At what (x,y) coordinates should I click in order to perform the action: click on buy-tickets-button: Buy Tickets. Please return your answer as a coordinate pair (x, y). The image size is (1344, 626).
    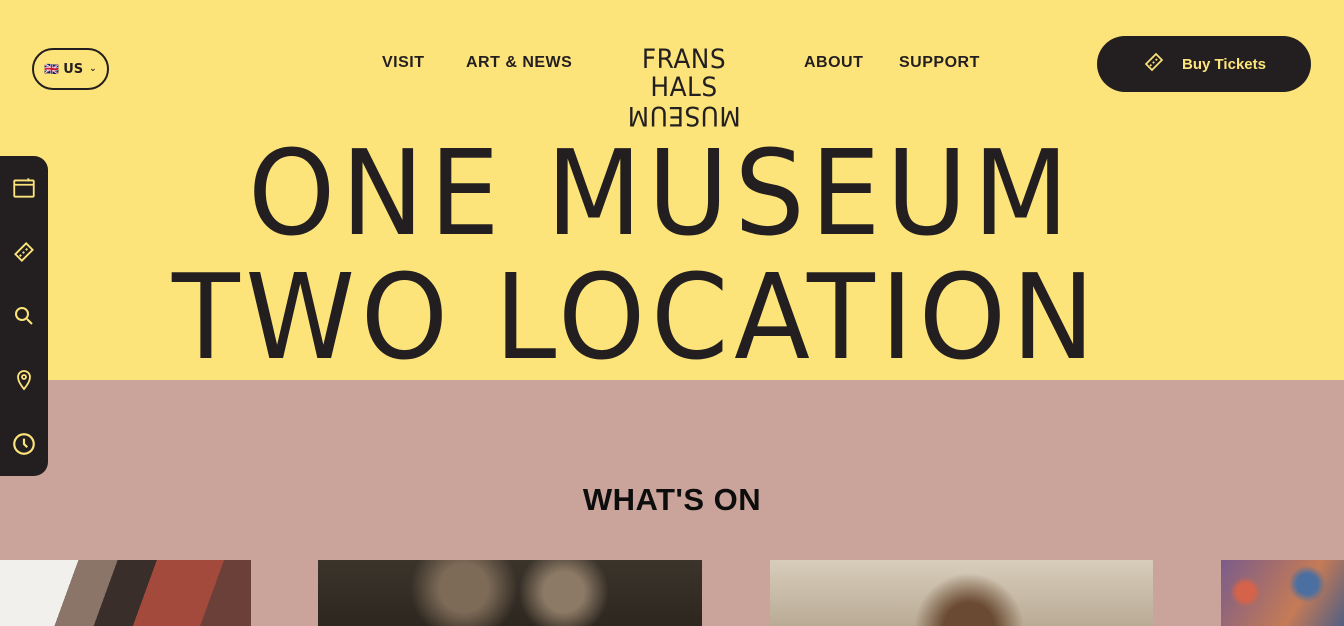
    Looking at the image, I should click on (1204, 64).